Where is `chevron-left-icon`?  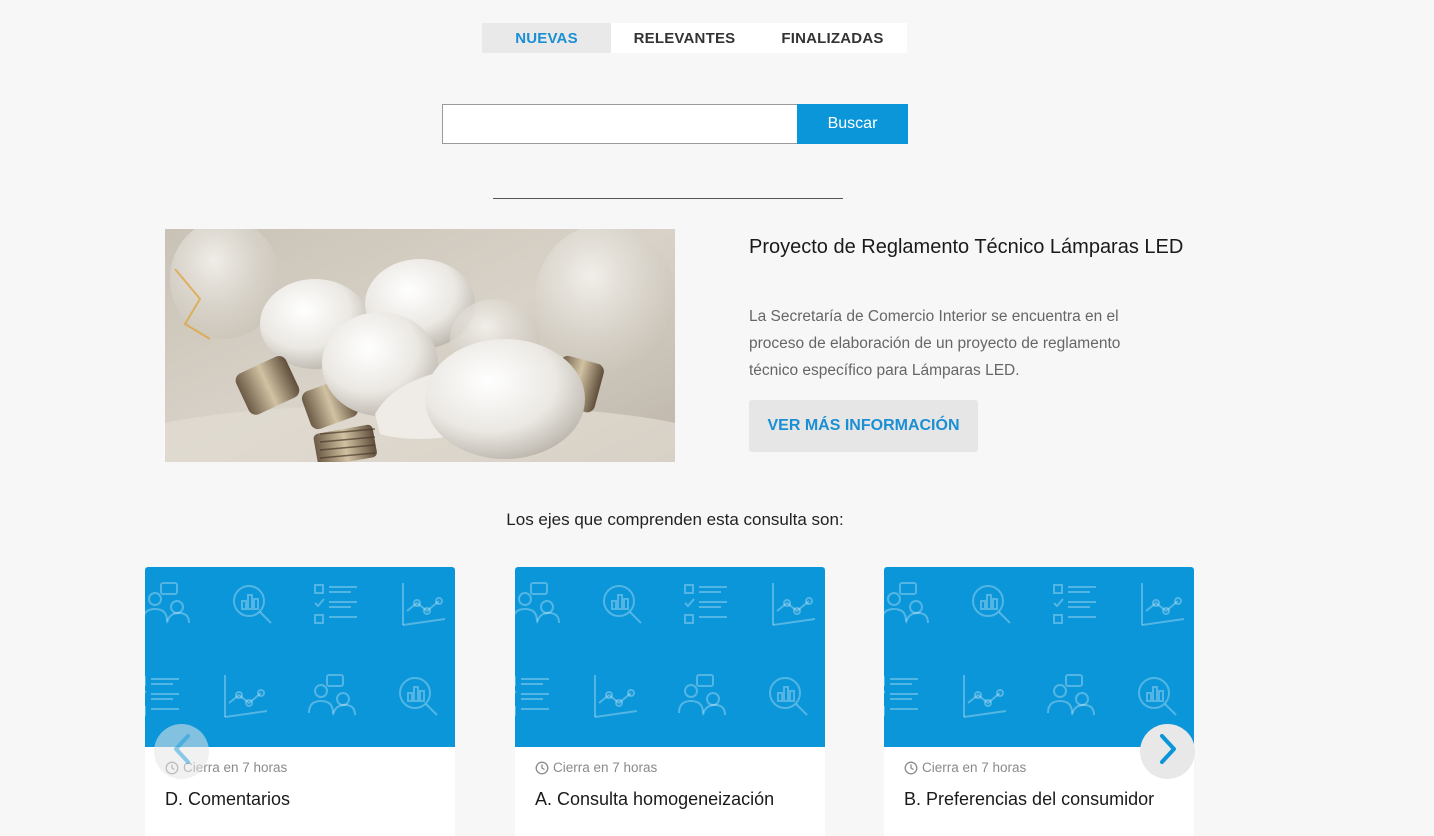
chevron-left-icon is located at coordinates (182, 751).